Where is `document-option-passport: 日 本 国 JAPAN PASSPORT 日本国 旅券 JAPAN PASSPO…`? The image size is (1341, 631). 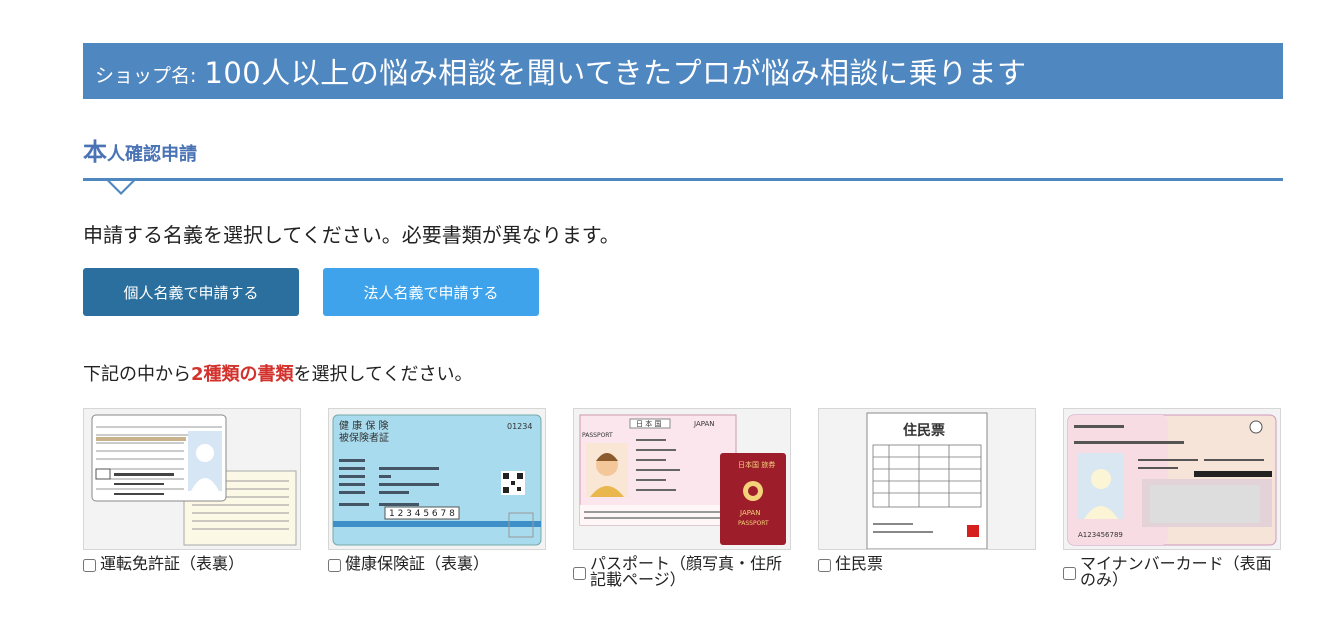 document-option-passport: 日 本 国 JAPAN PASSPORT 日本国 旅券 JAPAN PASSPO… is located at coordinates (682, 498).